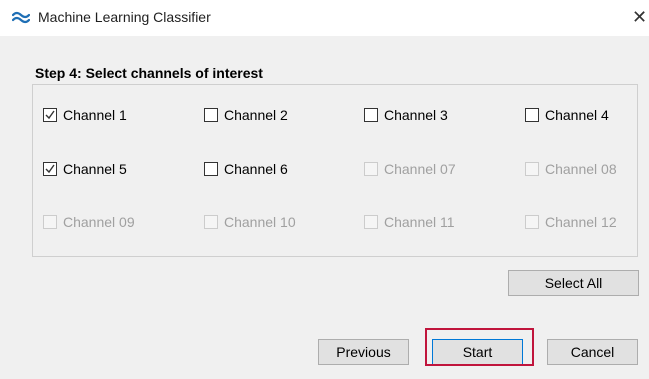 The height and width of the screenshot is (379, 649). Describe the element at coordinates (573, 283) in the screenshot. I see `select-all-button: Select All` at that location.